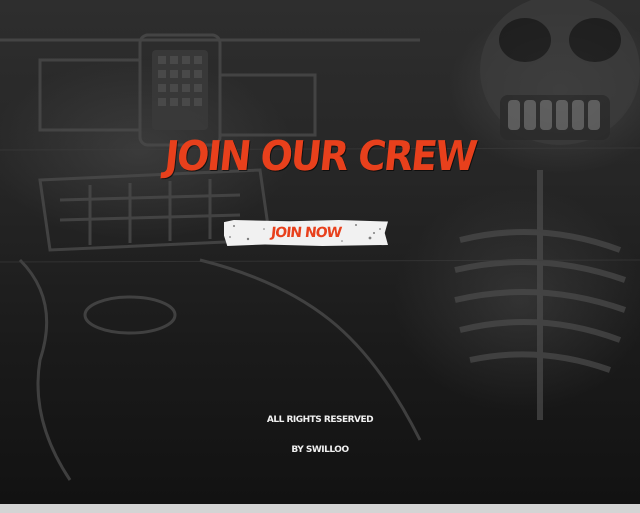 This screenshot has width=640, height=513. Describe the element at coordinates (320, 450) in the screenshot. I see `author-credit-text: BY SWILLOO` at that location.